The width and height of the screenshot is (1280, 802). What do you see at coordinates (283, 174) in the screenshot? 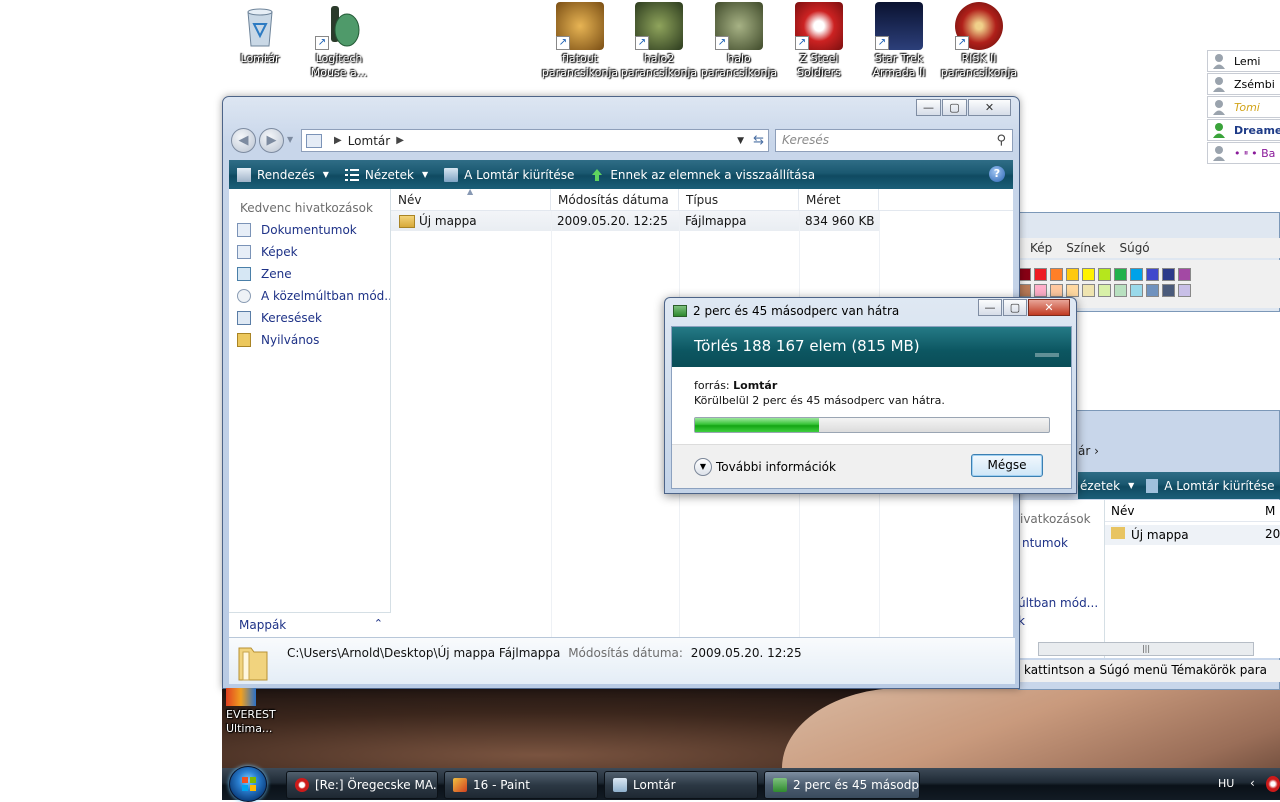
I see `organize-button: Rendezés ▼` at bounding box center [283, 174].